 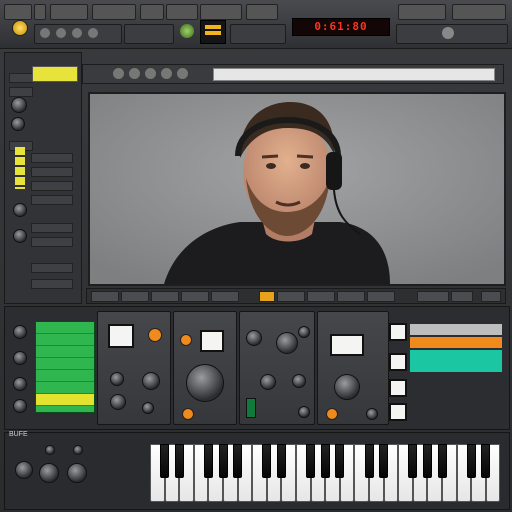 What do you see at coordinates (166, 73) in the screenshot?
I see `loop-icon` at bounding box center [166, 73].